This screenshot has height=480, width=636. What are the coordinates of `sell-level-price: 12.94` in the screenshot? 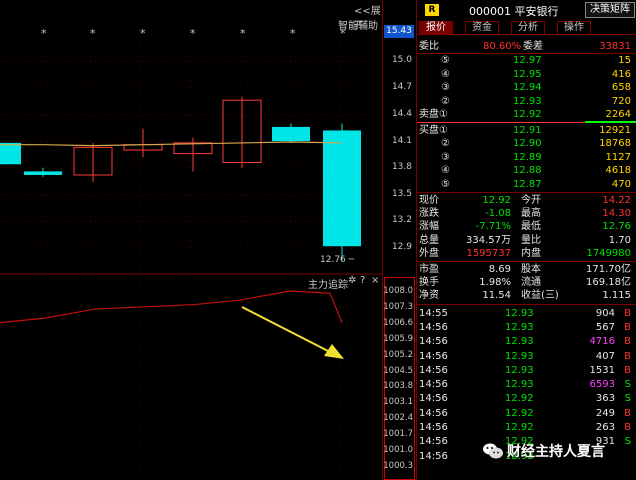 It's located at (527, 87).